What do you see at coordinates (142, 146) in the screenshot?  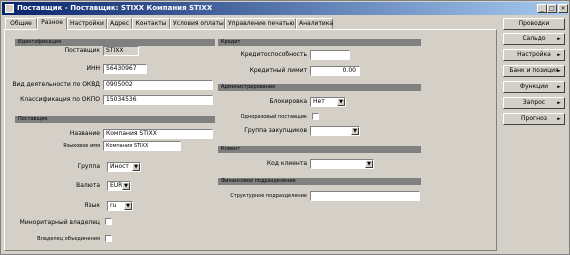 I see `lang-name-field: Компания STIXX` at bounding box center [142, 146].